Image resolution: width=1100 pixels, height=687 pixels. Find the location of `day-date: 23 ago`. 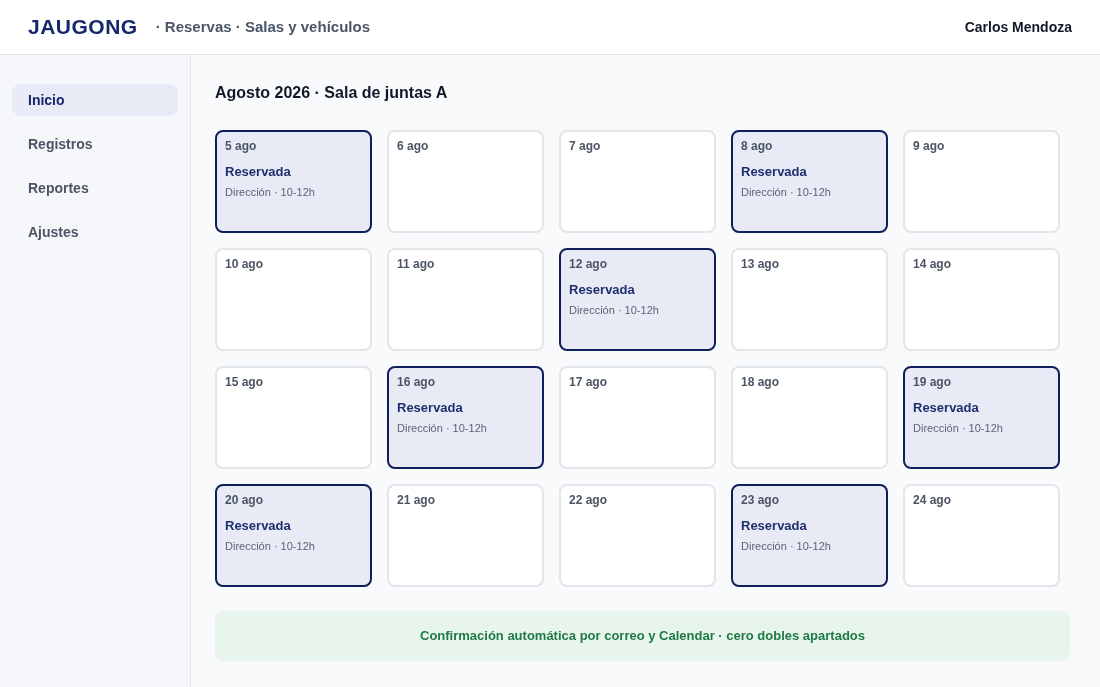

day-date: 23 ago is located at coordinates (760, 500).